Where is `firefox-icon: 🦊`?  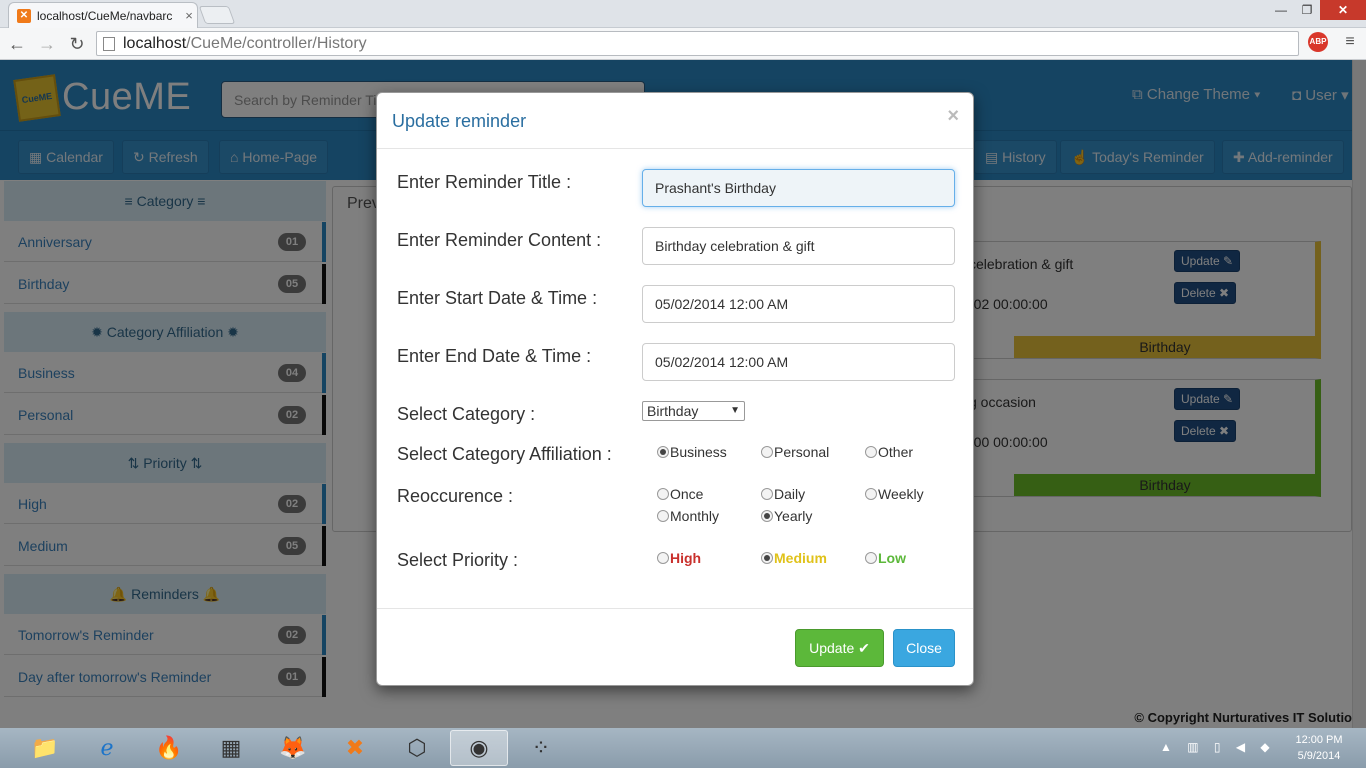 firefox-icon: 🦊 is located at coordinates (293, 748).